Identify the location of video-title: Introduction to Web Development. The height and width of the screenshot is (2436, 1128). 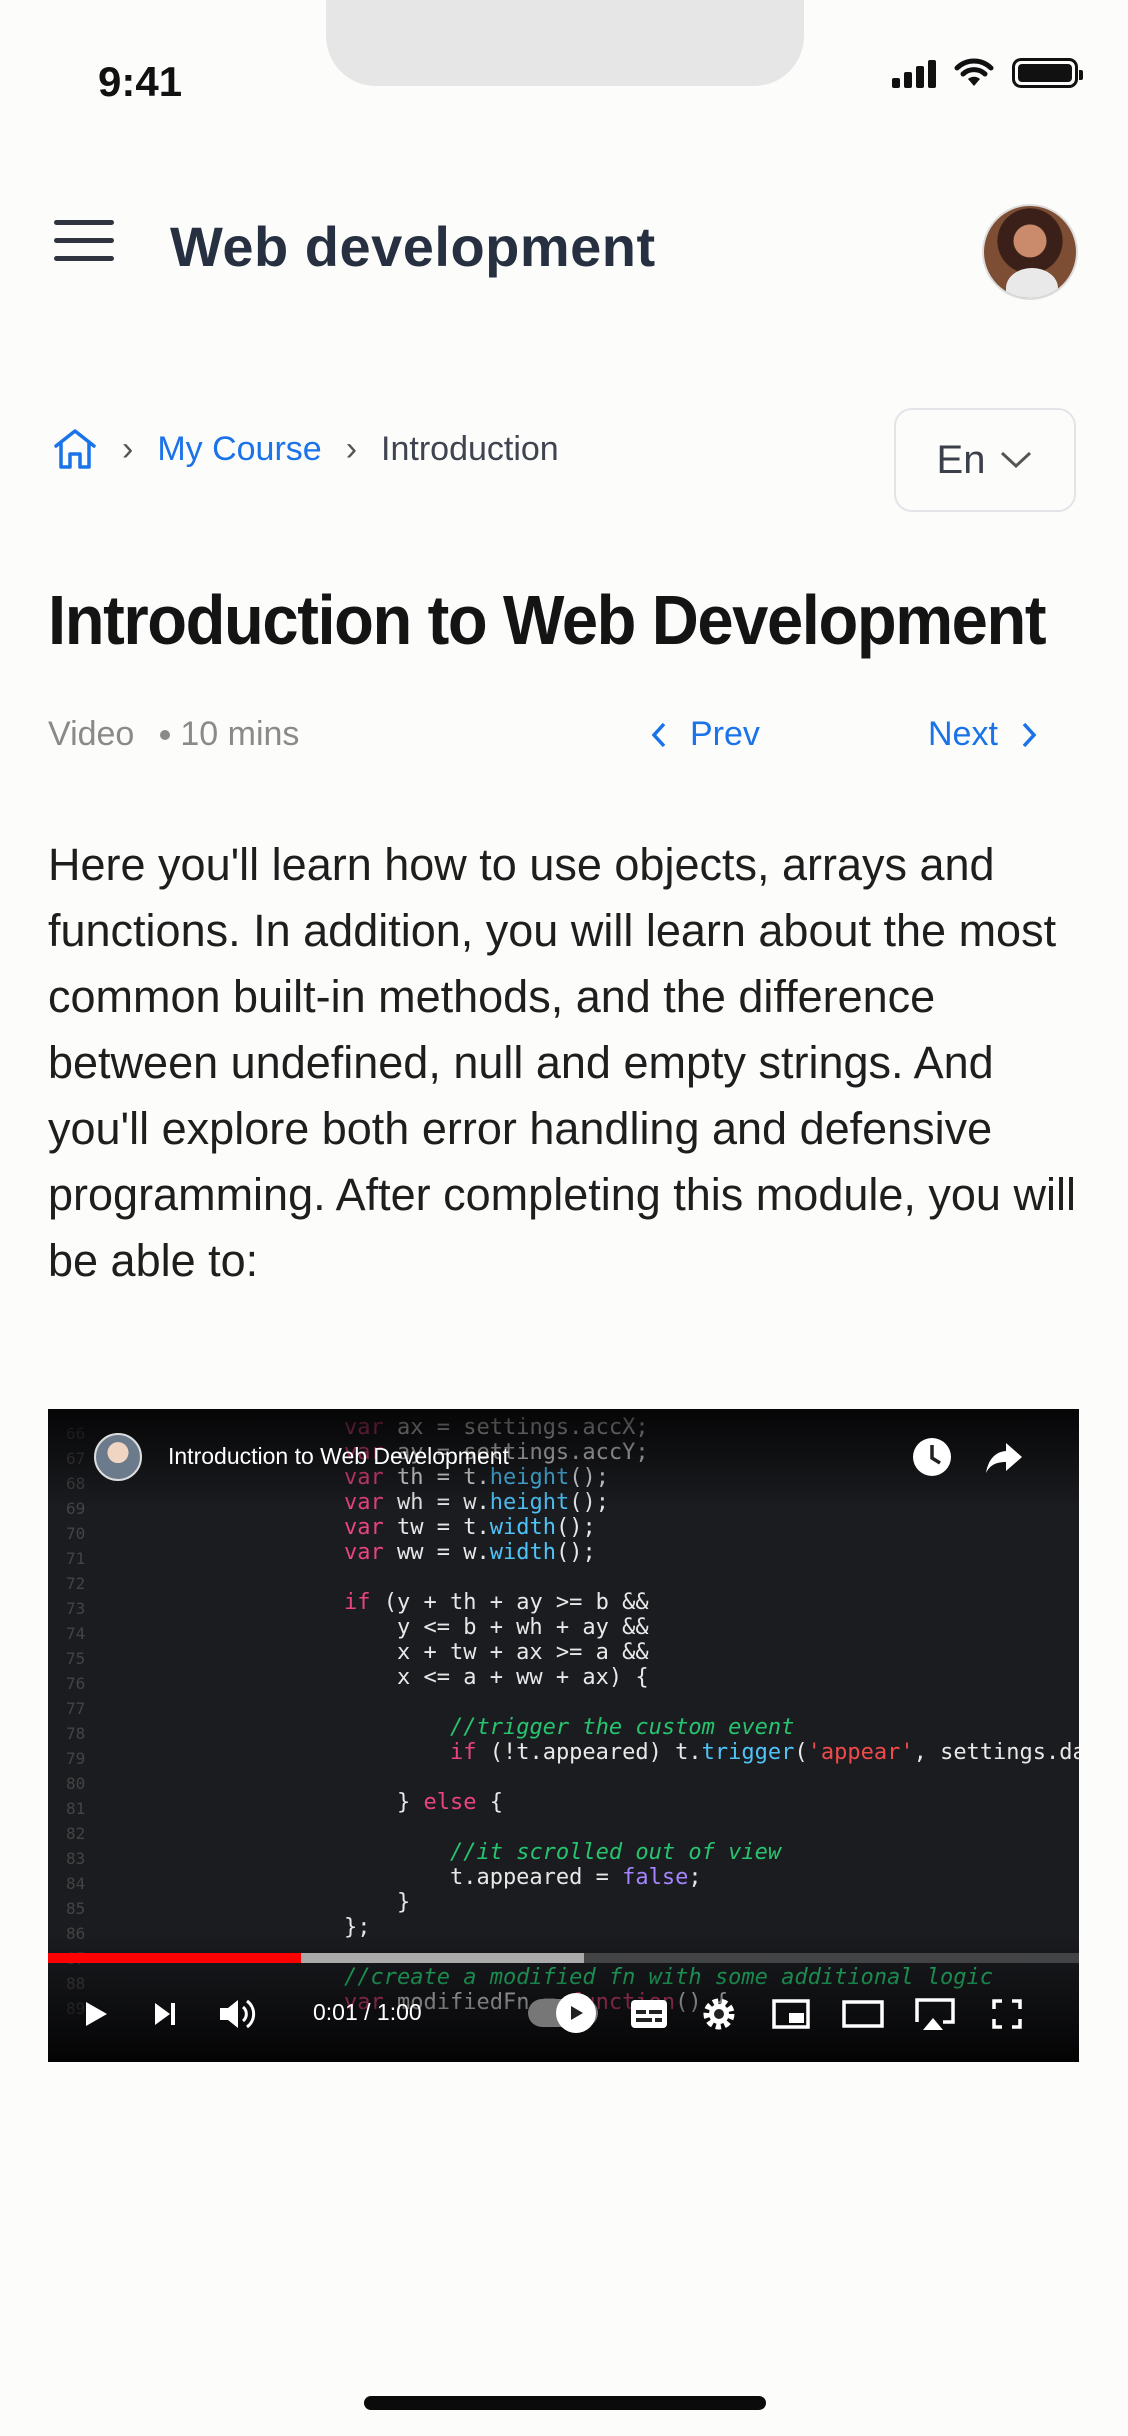
(338, 1456).